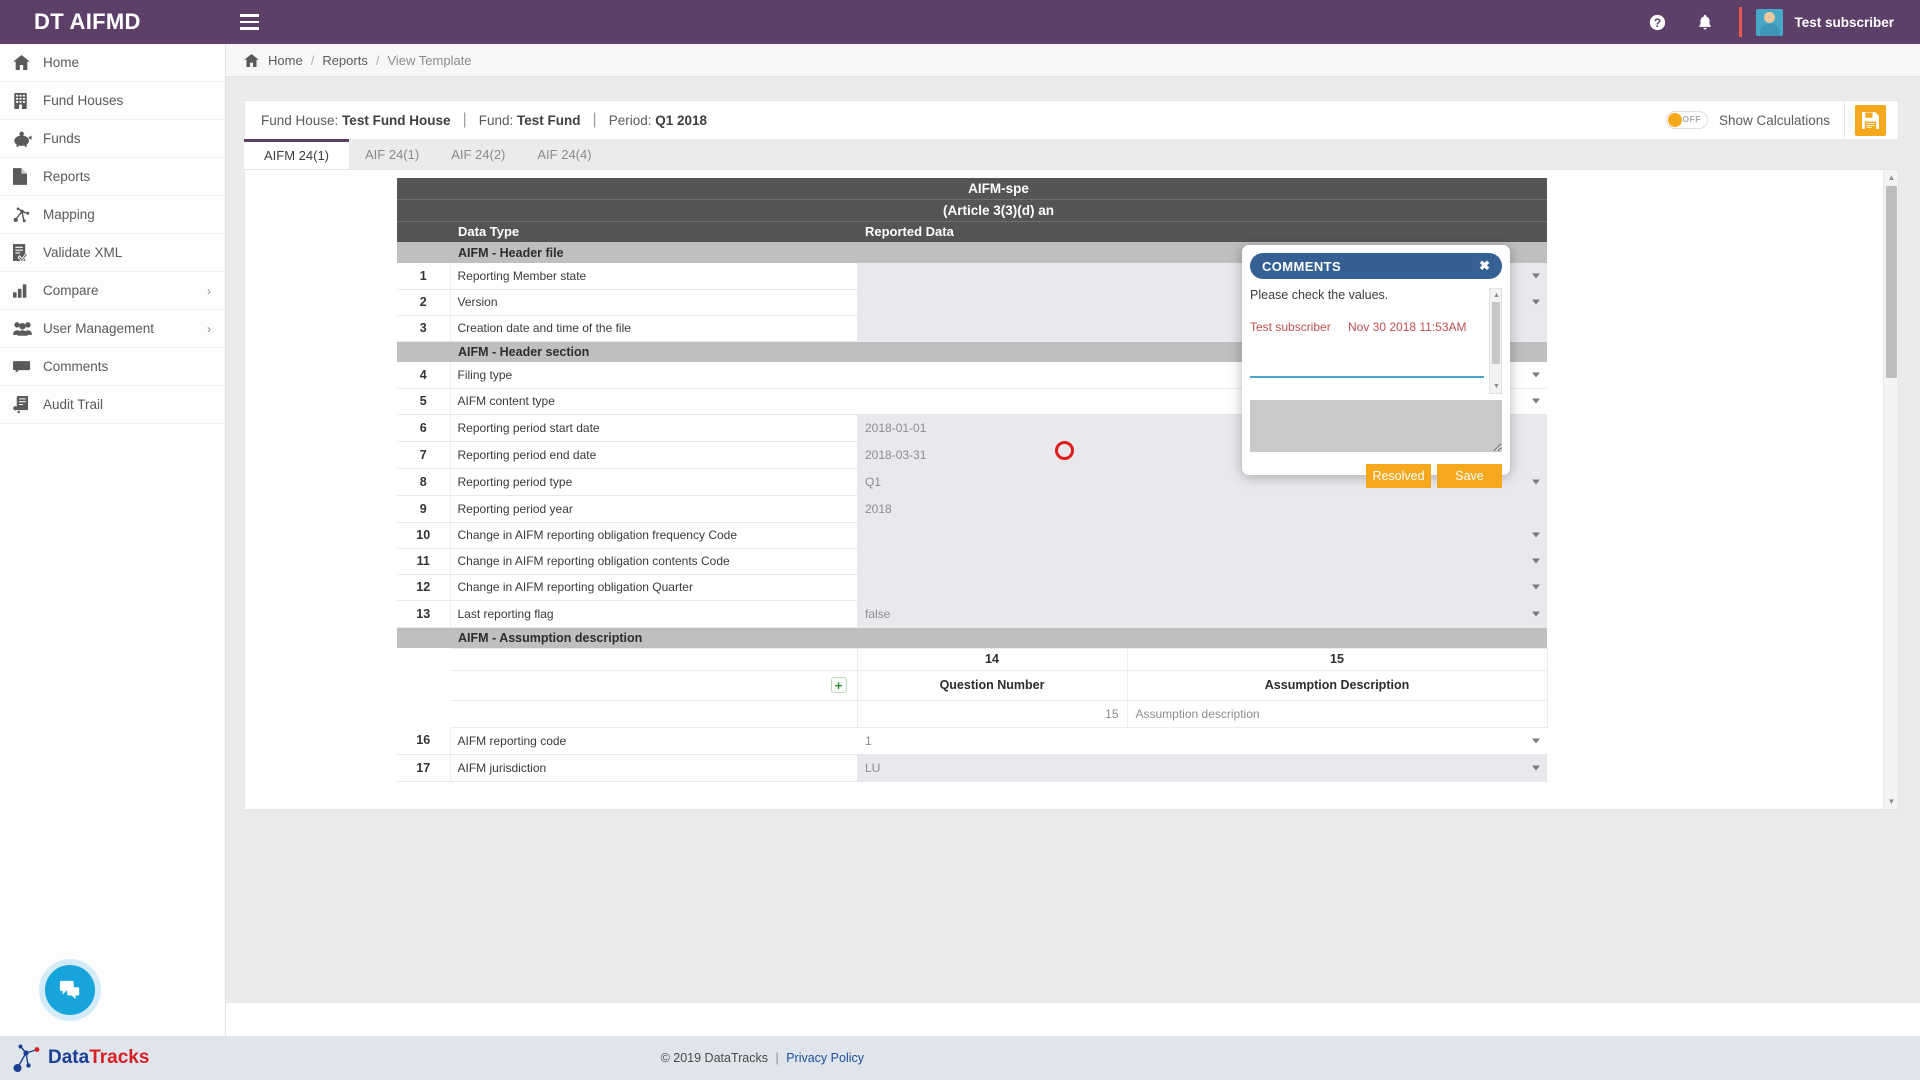 The height and width of the screenshot is (1080, 1920). I want to click on comments-scrollbar: ▲ ▼, so click(1495, 341).